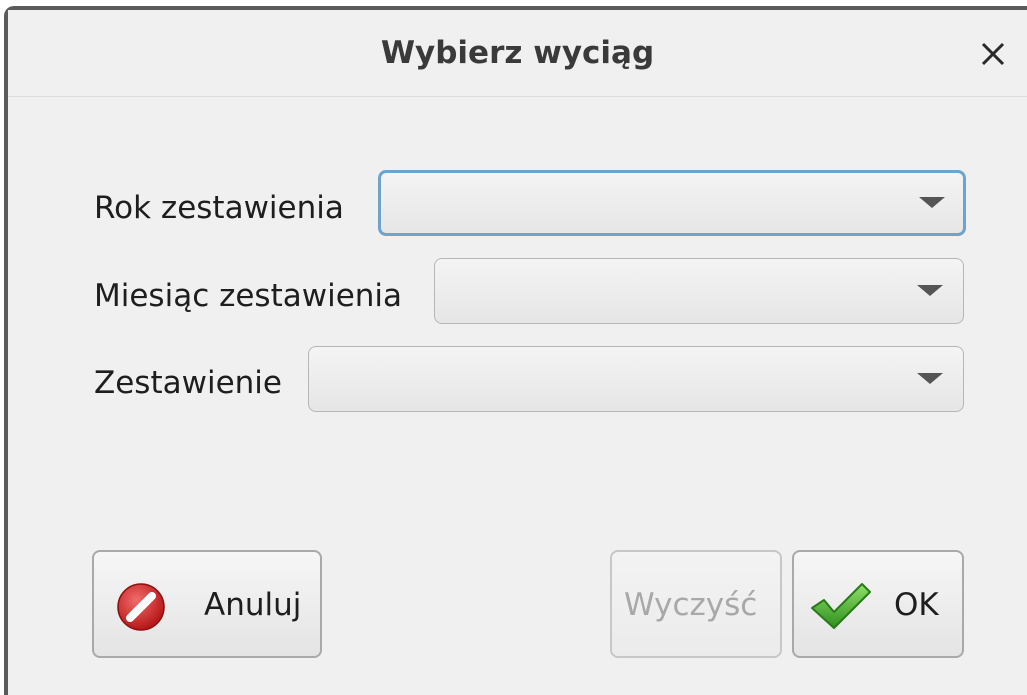  What do you see at coordinates (691, 605) in the screenshot?
I see `clear-button-label: Wyczyść` at bounding box center [691, 605].